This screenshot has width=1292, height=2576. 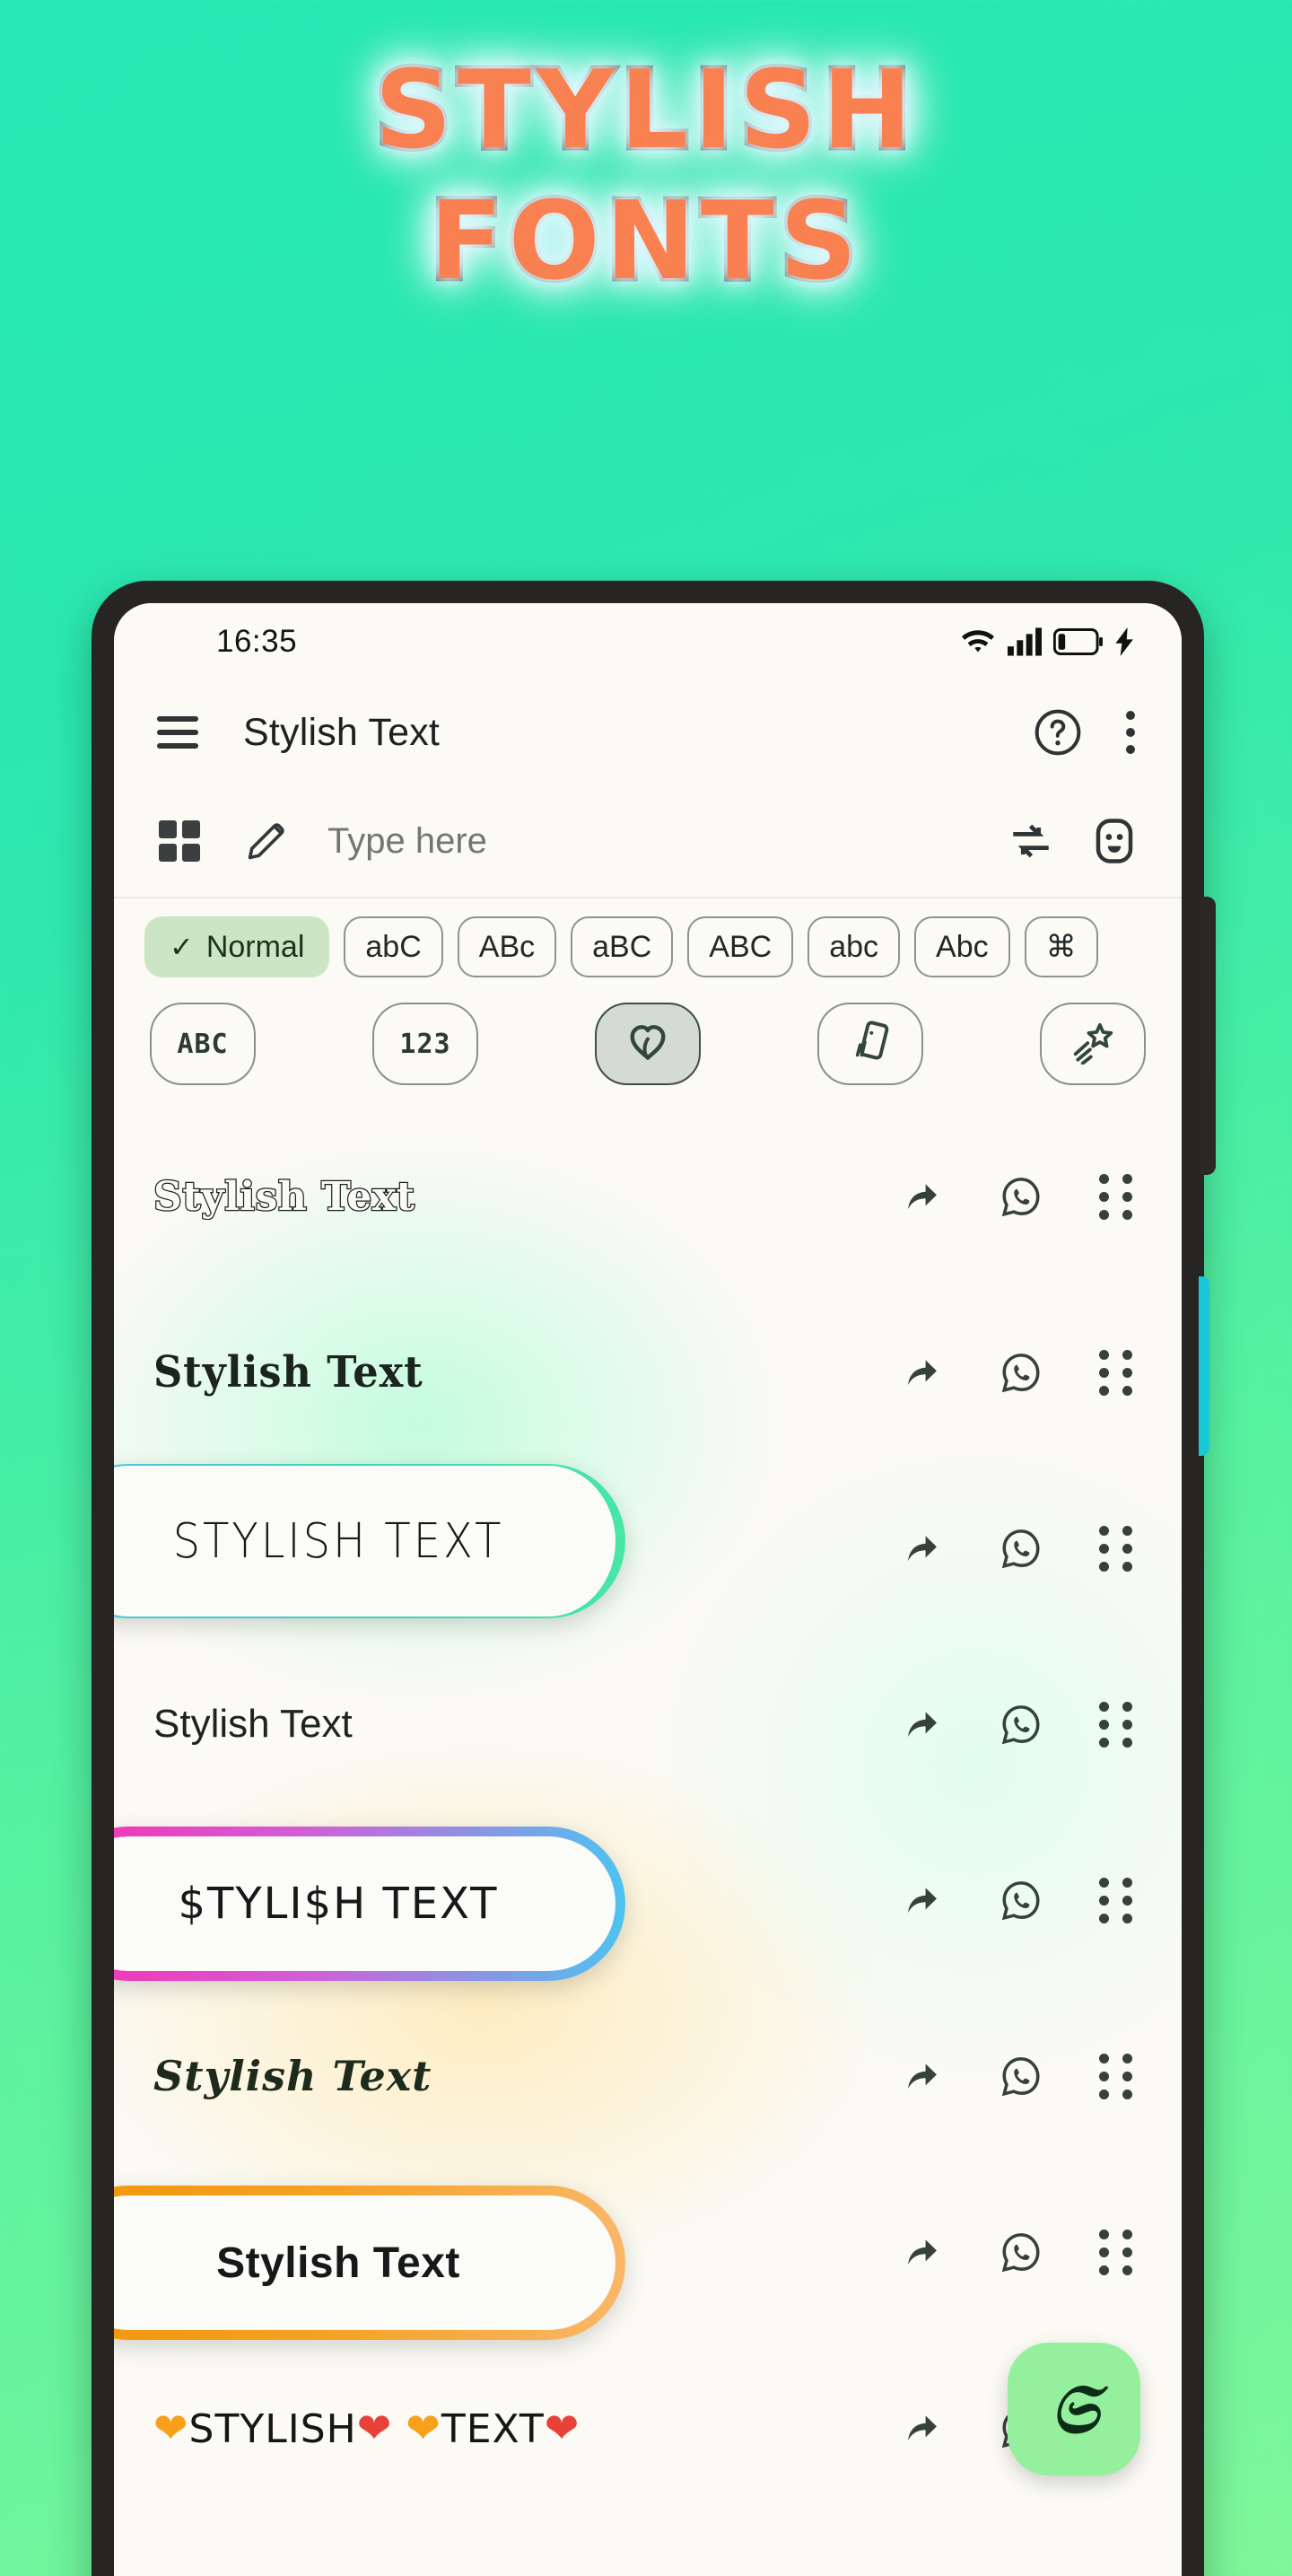 What do you see at coordinates (272, 2429) in the screenshot?
I see `hearts-word-1: STYLISH` at bounding box center [272, 2429].